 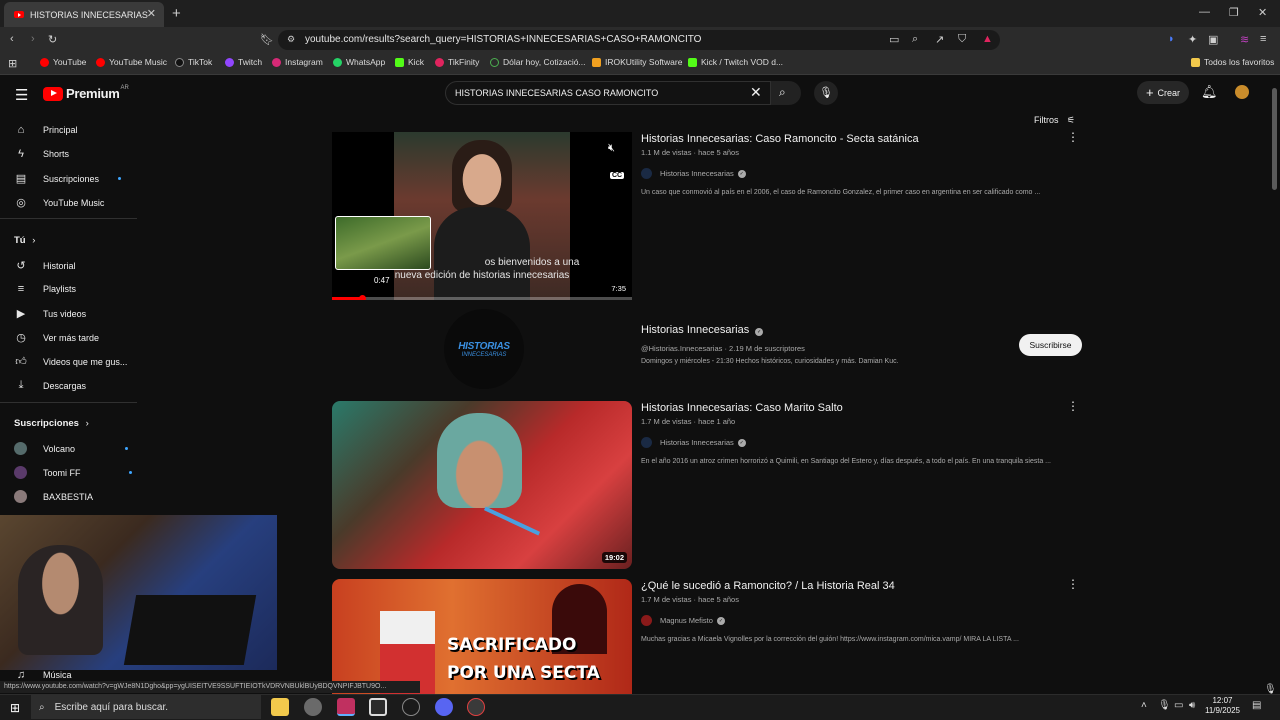 I want to click on cast-icon: ▭, so click(x=894, y=39).